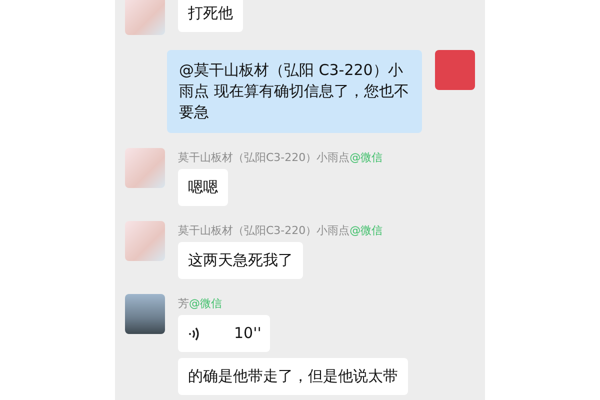 The height and width of the screenshot is (400, 600). Describe the element at coordinates (293, 376) in the screenshot. I see `message-bubble: 的确是他带走了，但是他说太带` at that location.